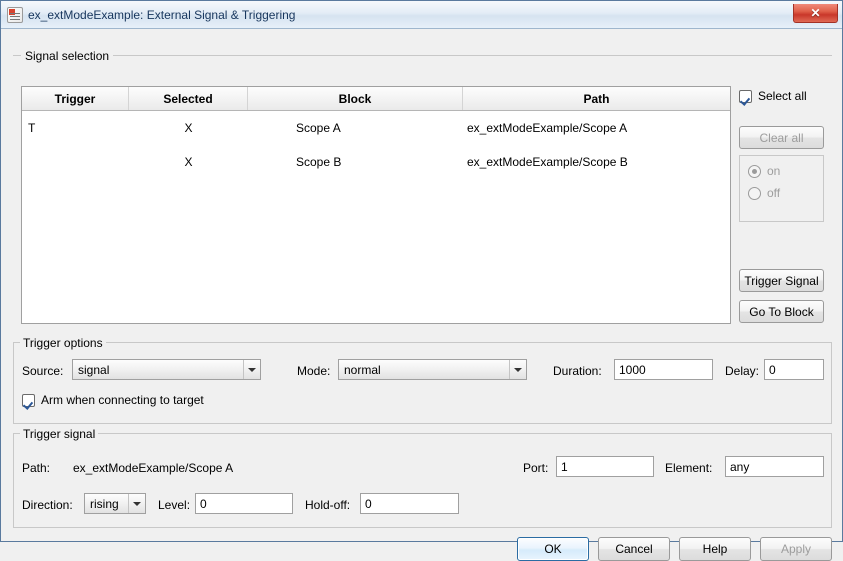 The width and height of the screenshot is (843, 561). What do you see at coordinates (94, 369) in the screenshot?
I see `source-select-value: signal` at bounding box center [94, 369].